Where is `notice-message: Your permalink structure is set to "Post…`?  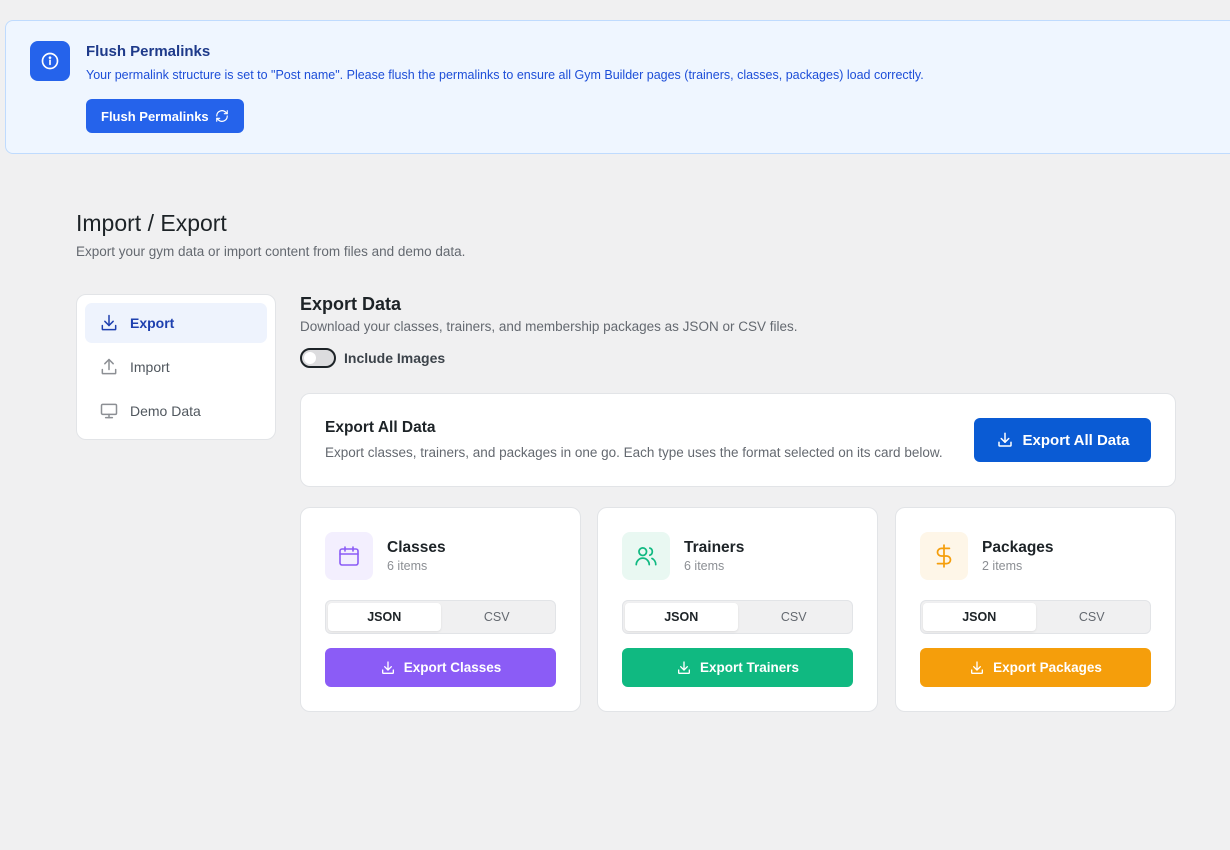
notice-message: Your permalink structure is set to "Post… is located at coordinates (505, 75).